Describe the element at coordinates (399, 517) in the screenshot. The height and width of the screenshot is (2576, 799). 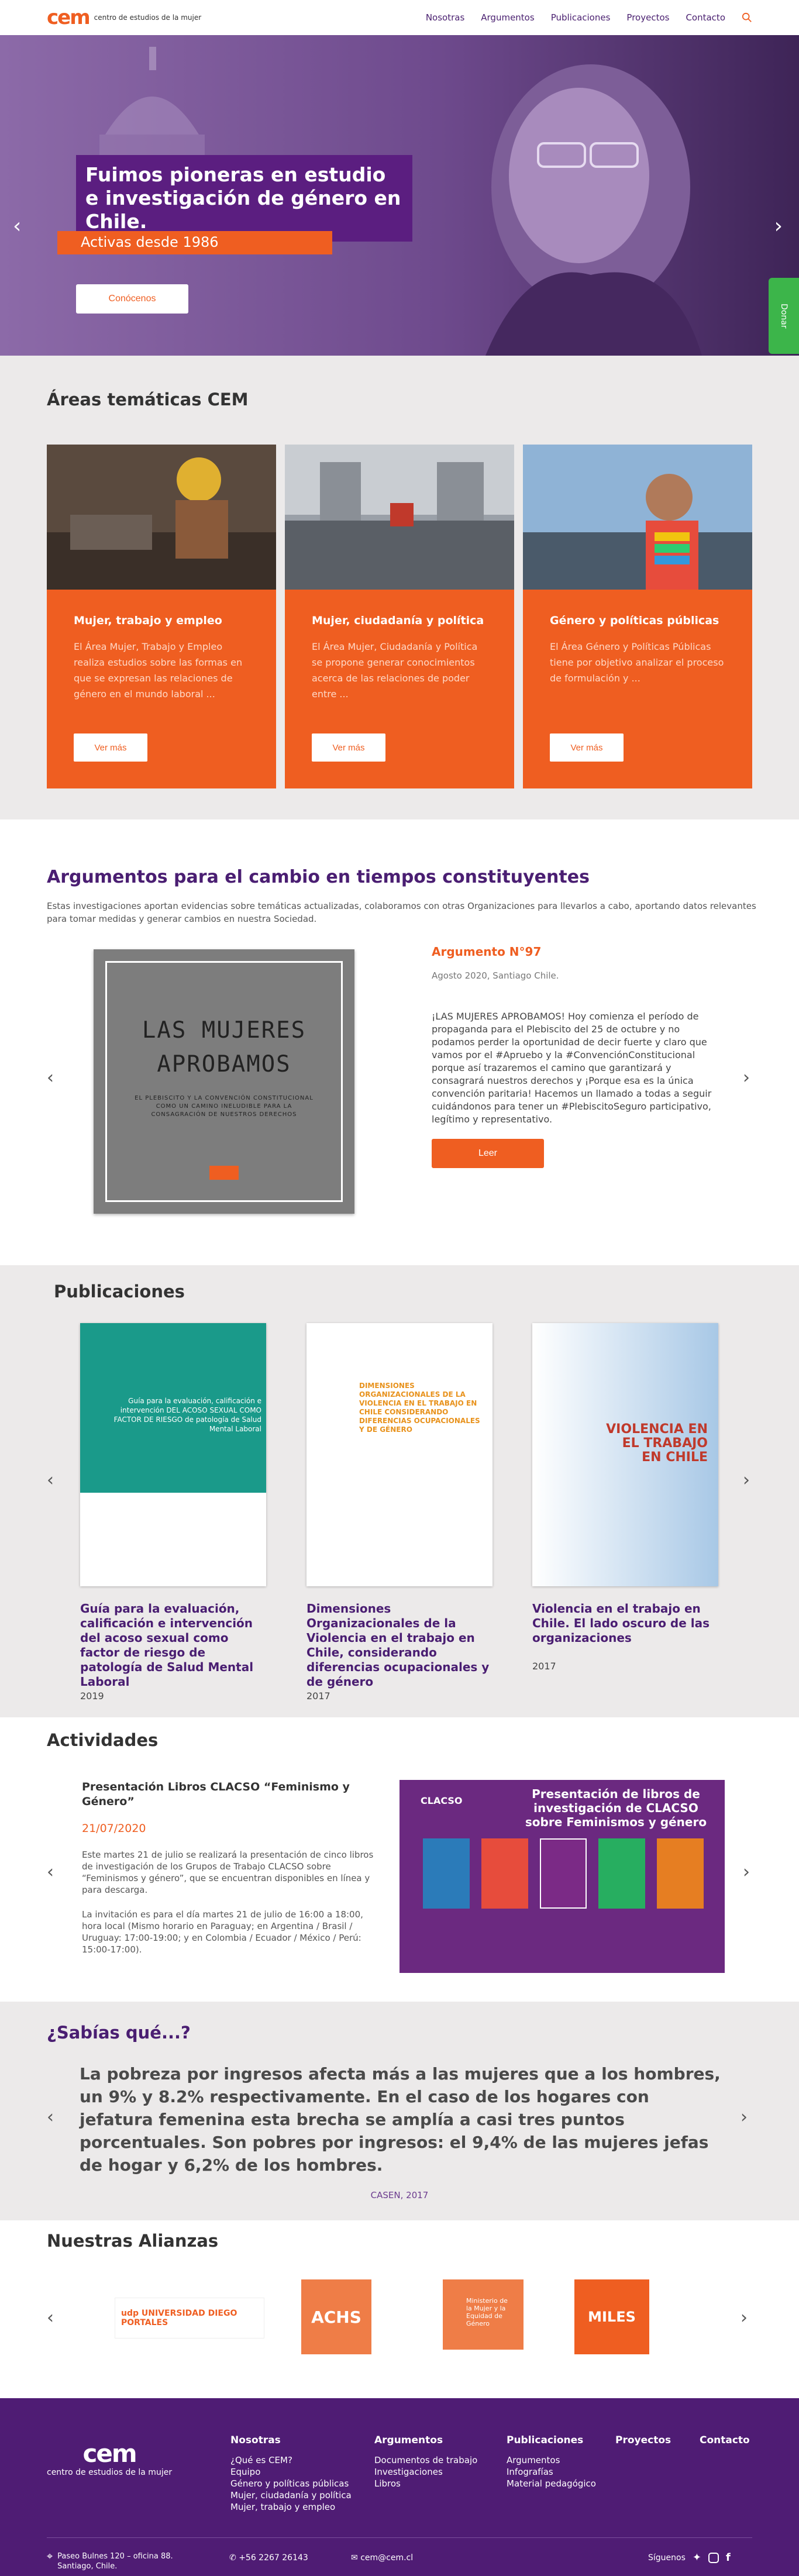
I see `area-image-ciudadania` at that location.